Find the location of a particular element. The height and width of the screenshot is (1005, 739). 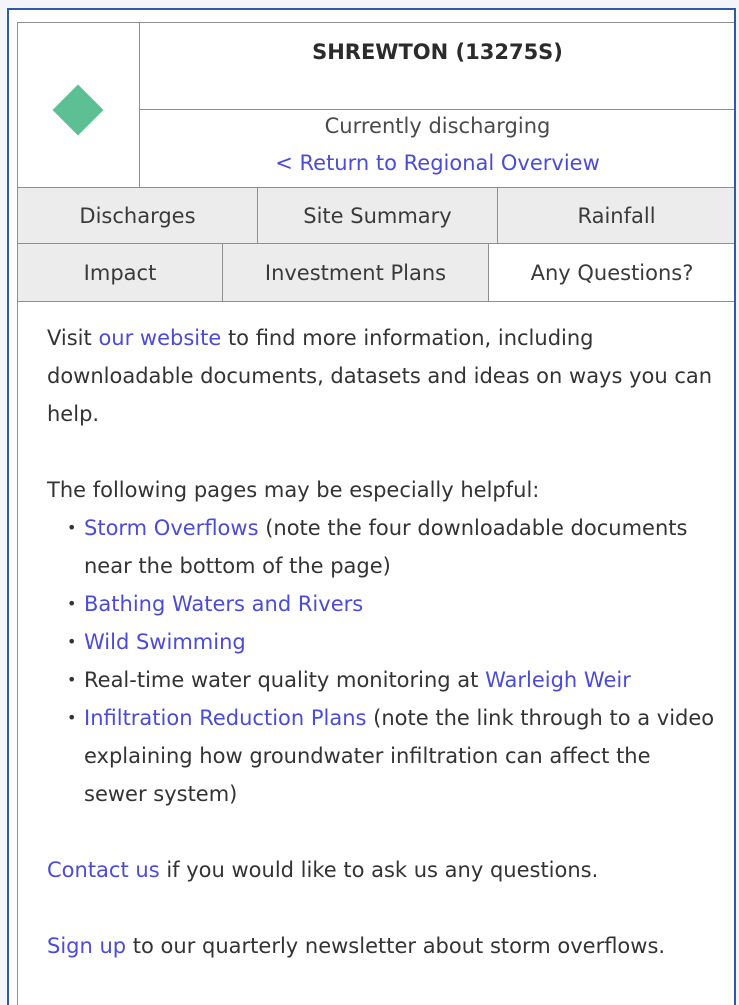

contact-us-link: Contact us is located at coordinates (103, 870).